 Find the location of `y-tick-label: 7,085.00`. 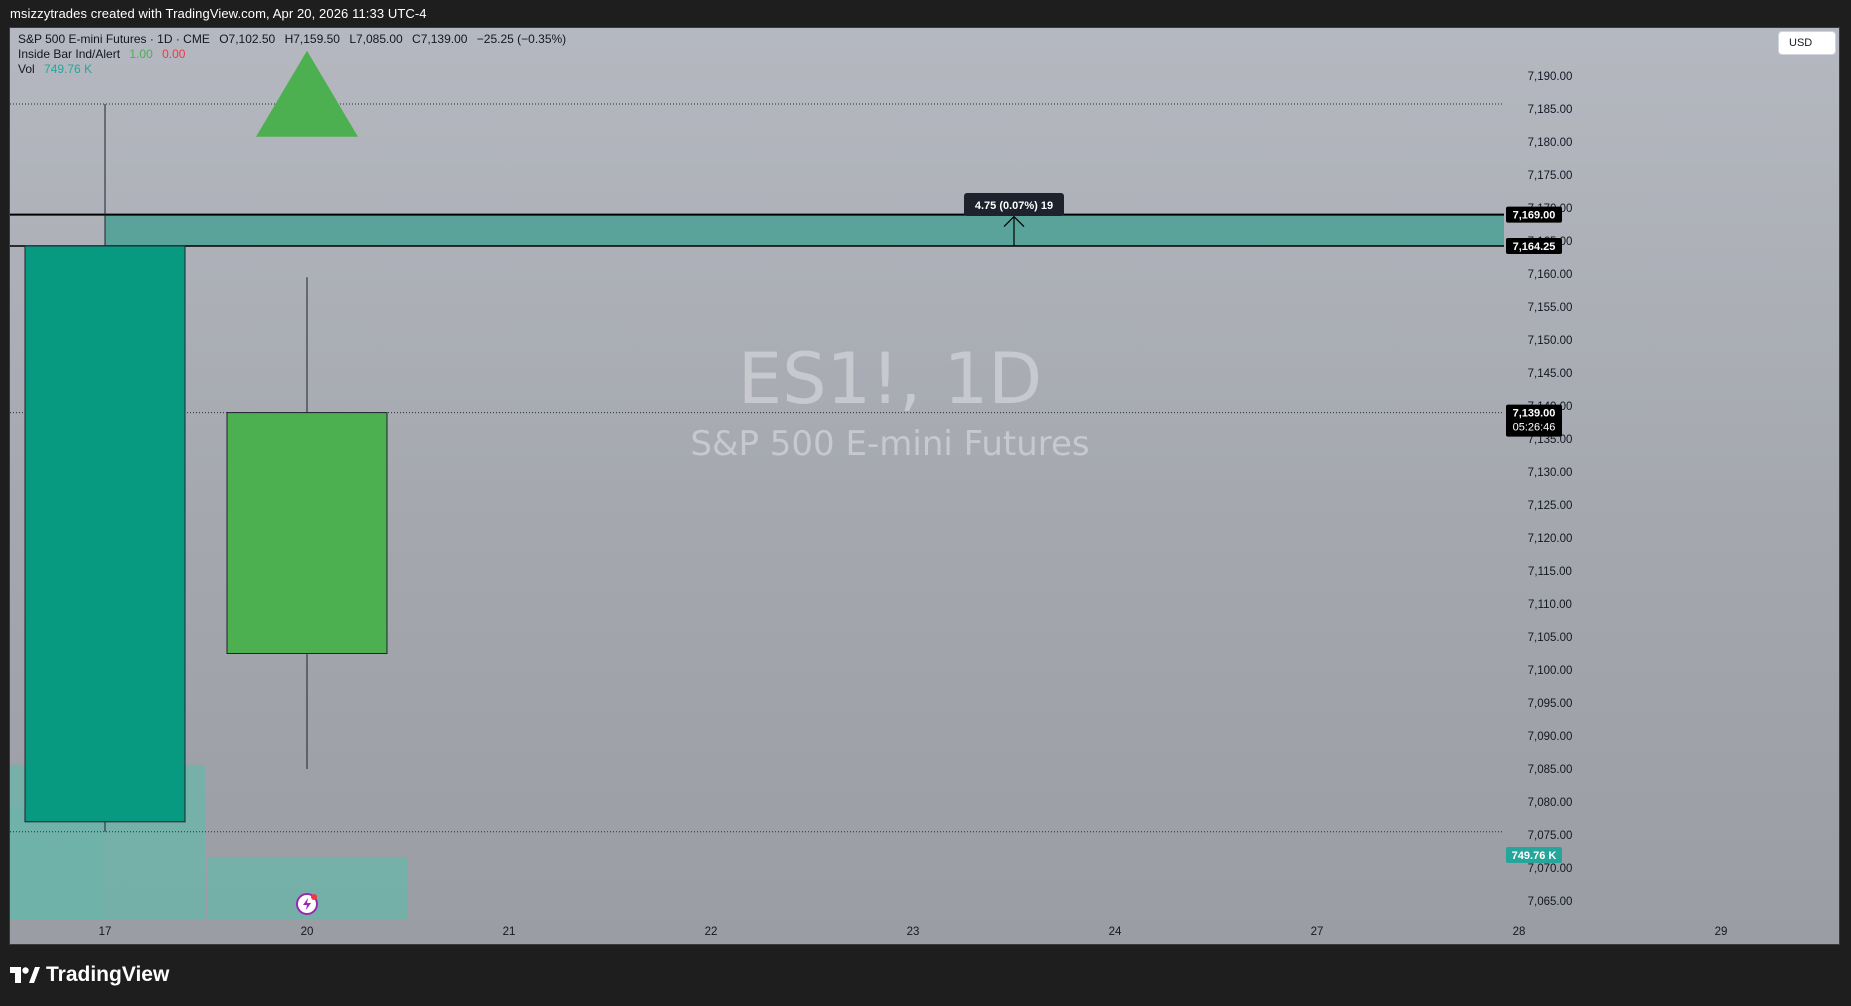

y-tick-label: 7,085.00 is located at coordinates (1550, 770).